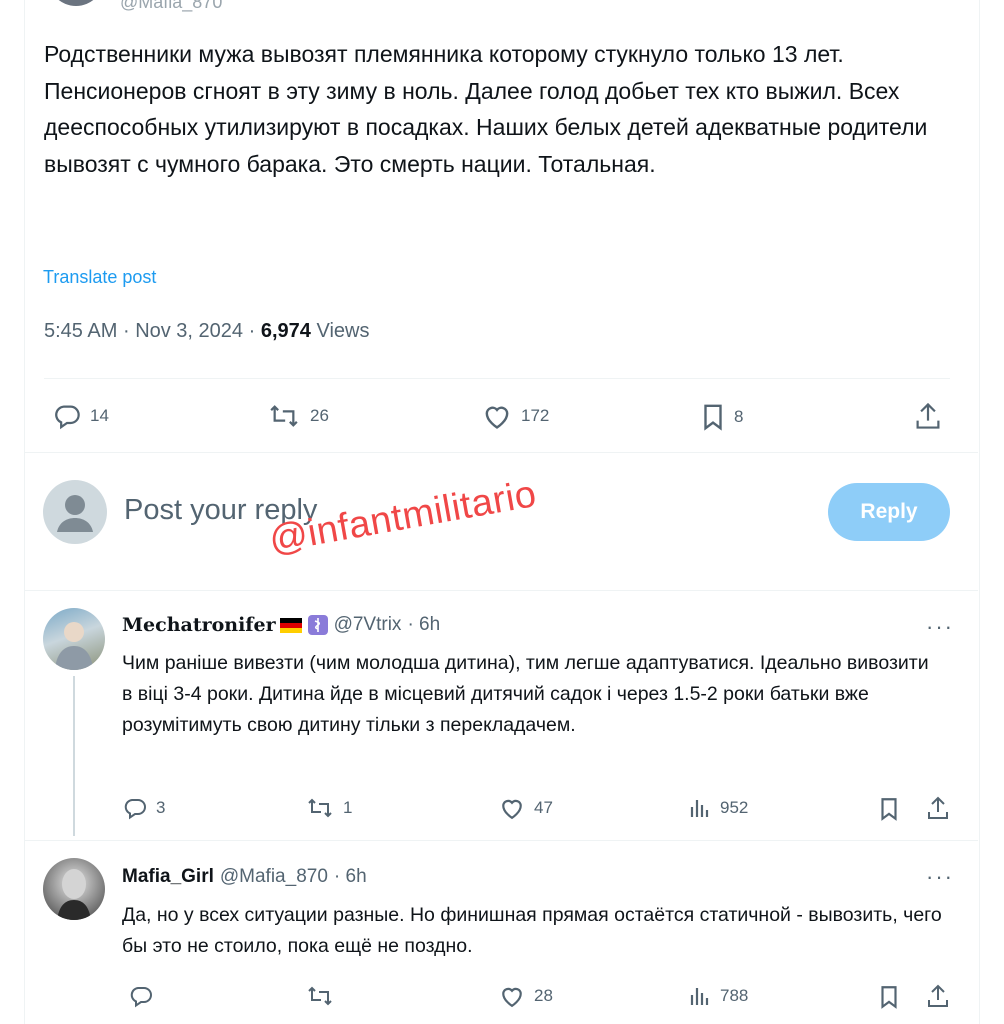 The width and height of the screenshot is (1004, 1024). Describe the element at coordinates (368, 625) in the screenshot. I see `commenter-handle: @7Vtrix` at that location.